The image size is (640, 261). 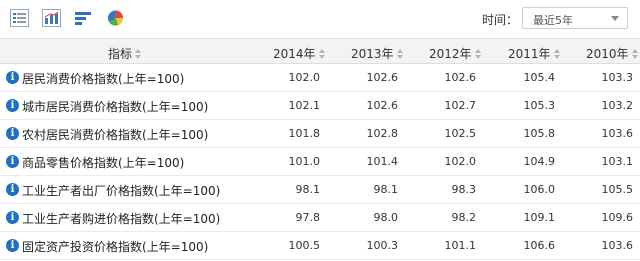 I want to click on cell-value: 103.1, so click(x=617, y=161).